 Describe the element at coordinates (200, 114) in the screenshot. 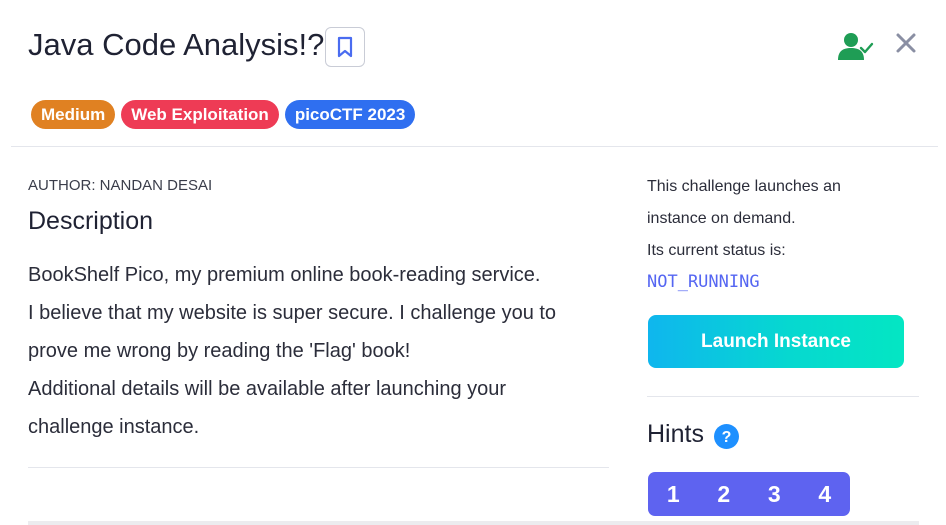

I see `category-tag: Web Exploitation` at that location.